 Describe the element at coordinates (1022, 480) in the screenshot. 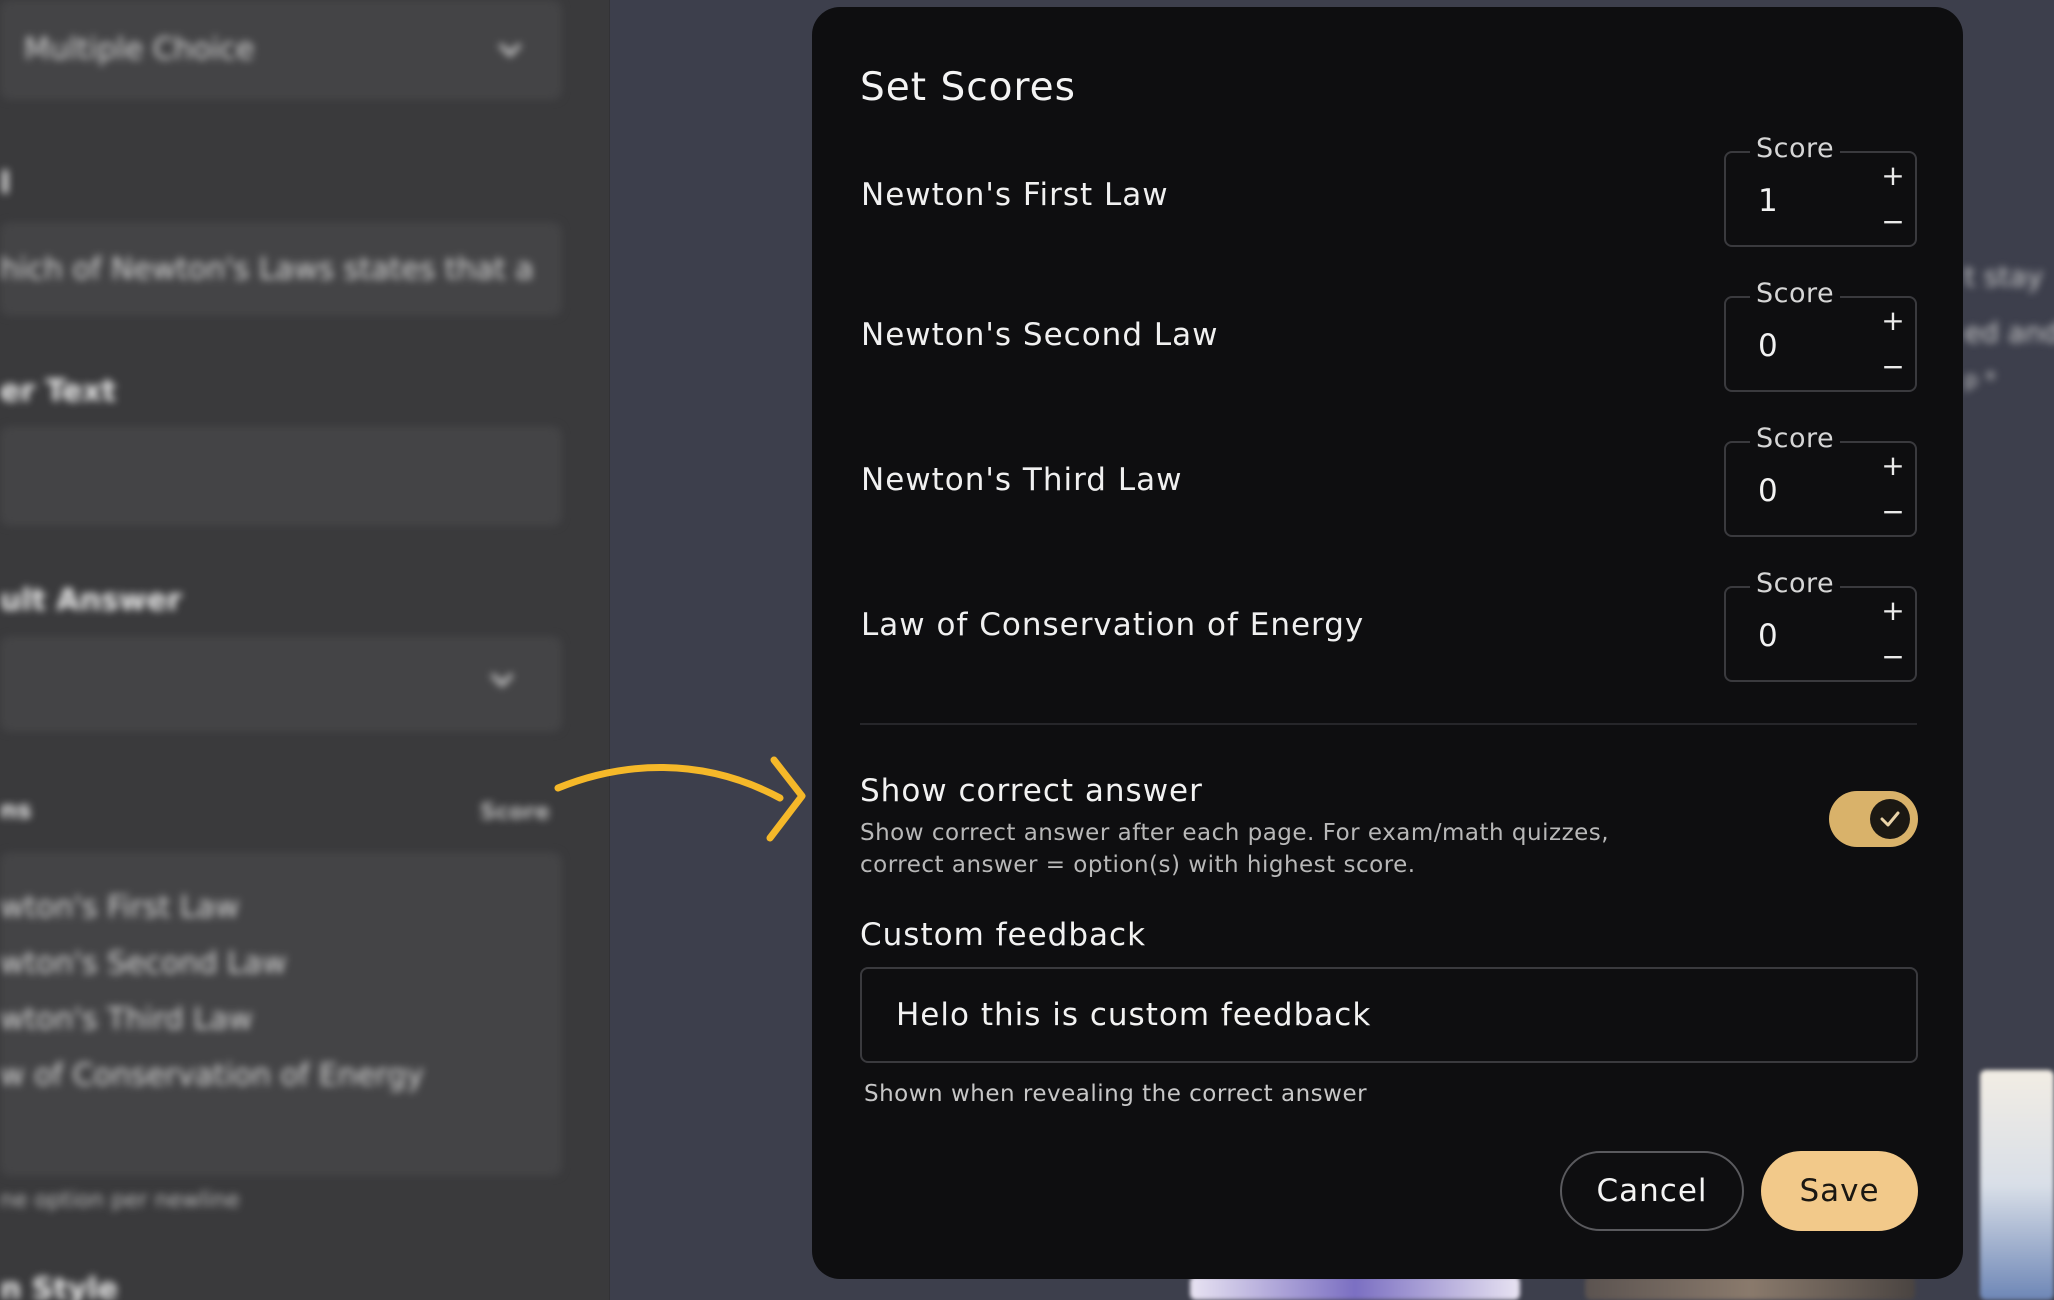

I see `option-label: Newton's Third Law` at that location.